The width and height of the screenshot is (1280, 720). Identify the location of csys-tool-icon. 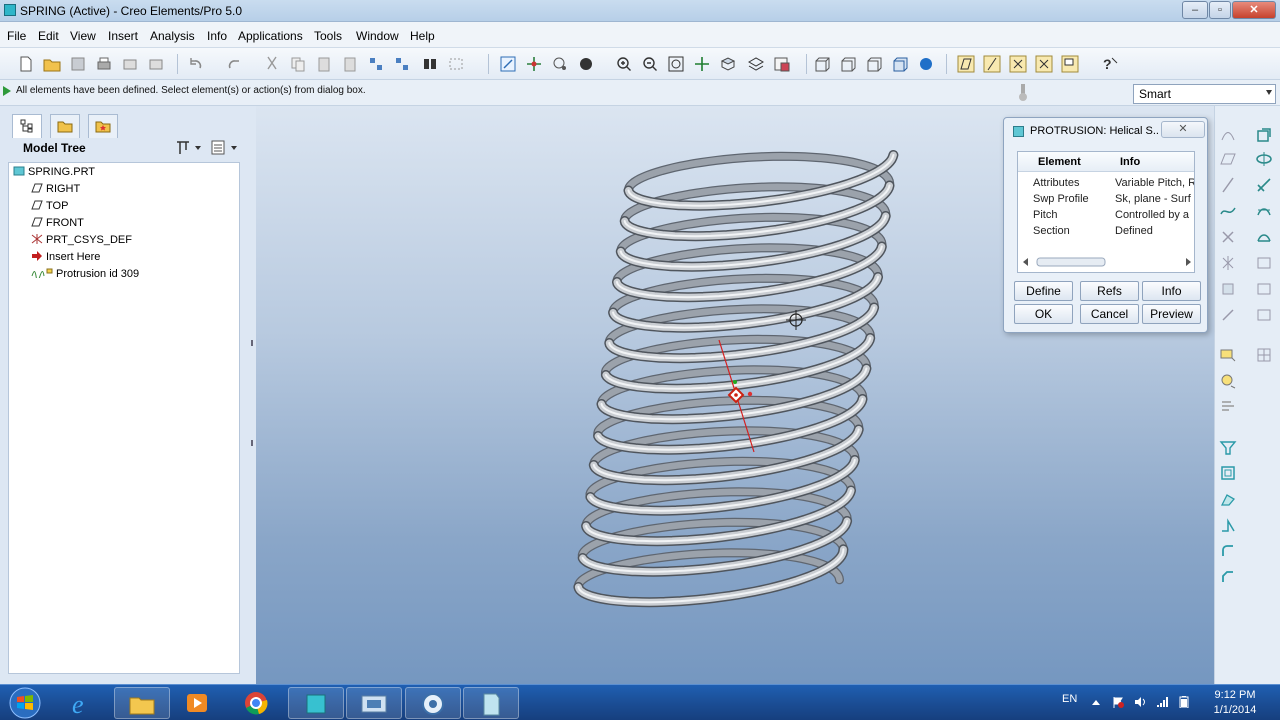
(1228, 263).